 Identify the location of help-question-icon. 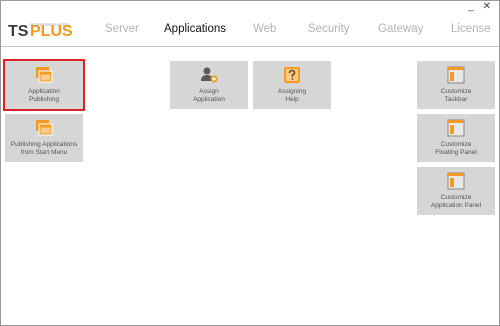
(292, 75).